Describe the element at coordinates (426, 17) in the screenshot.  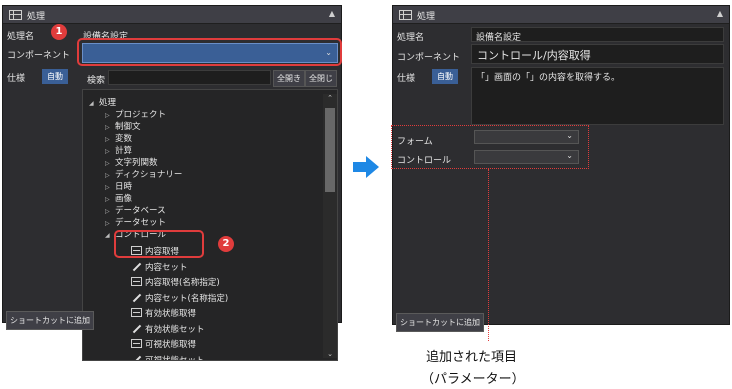
I see `right-panel-title: 処理` at that location.